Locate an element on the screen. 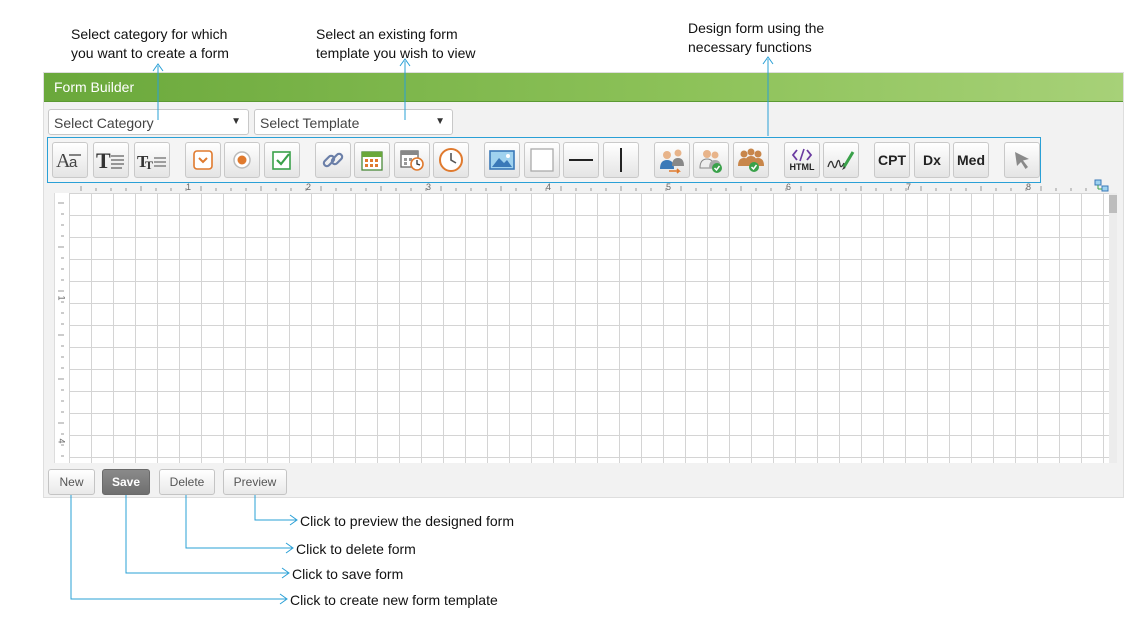 Image resolution: width=1130 pixels, height=632 pixels. image-icon is located at coordinates (502, 160).